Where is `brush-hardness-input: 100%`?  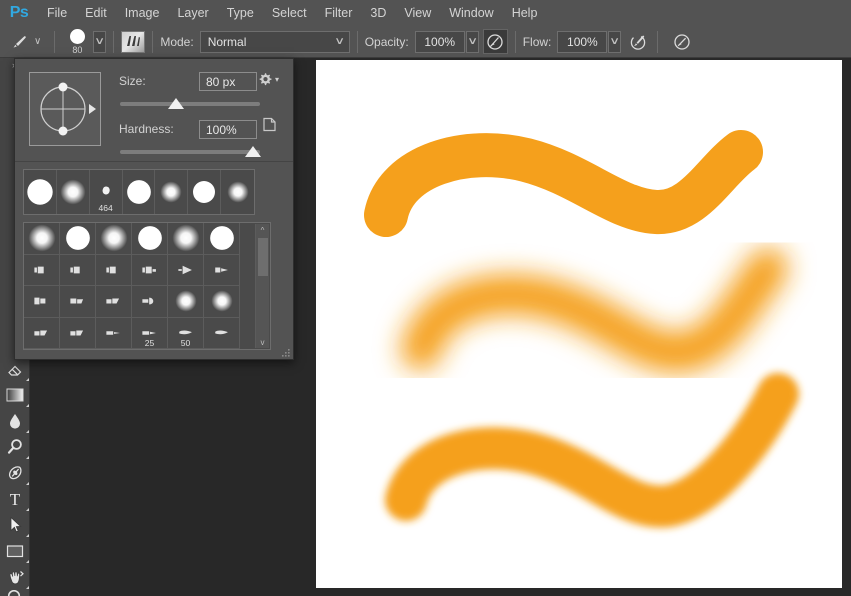
brush-hardness-input: 100% is located at coordinates (228, 129).